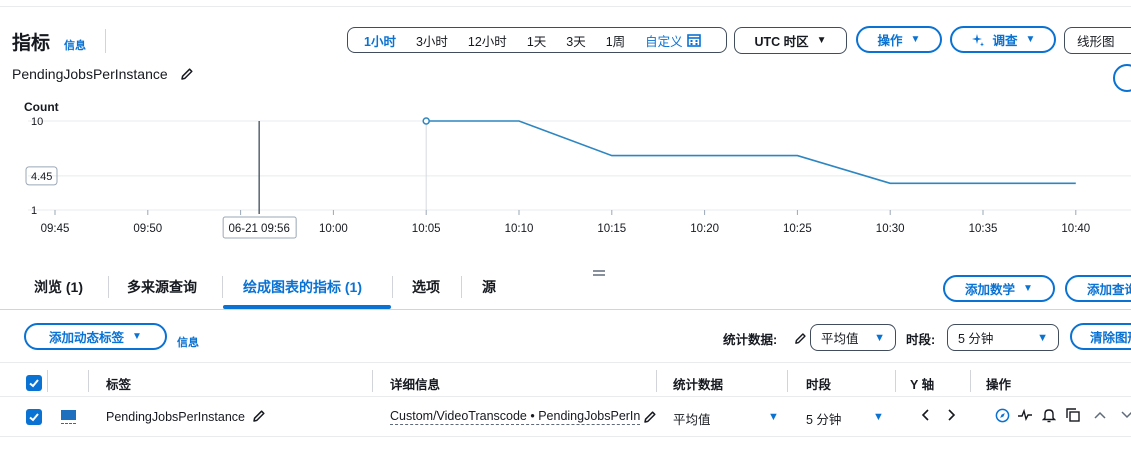  I want to click on header-divider, so click(105, 41).